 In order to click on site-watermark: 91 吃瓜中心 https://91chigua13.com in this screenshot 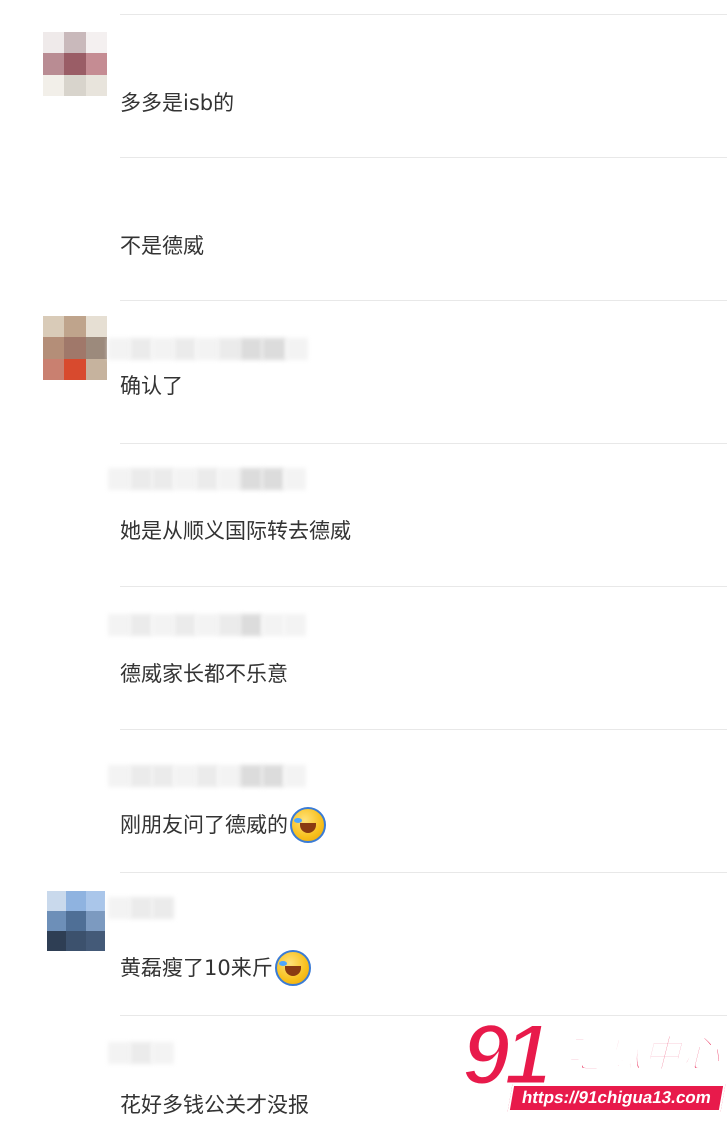, I will do `click(593, 1061)`.